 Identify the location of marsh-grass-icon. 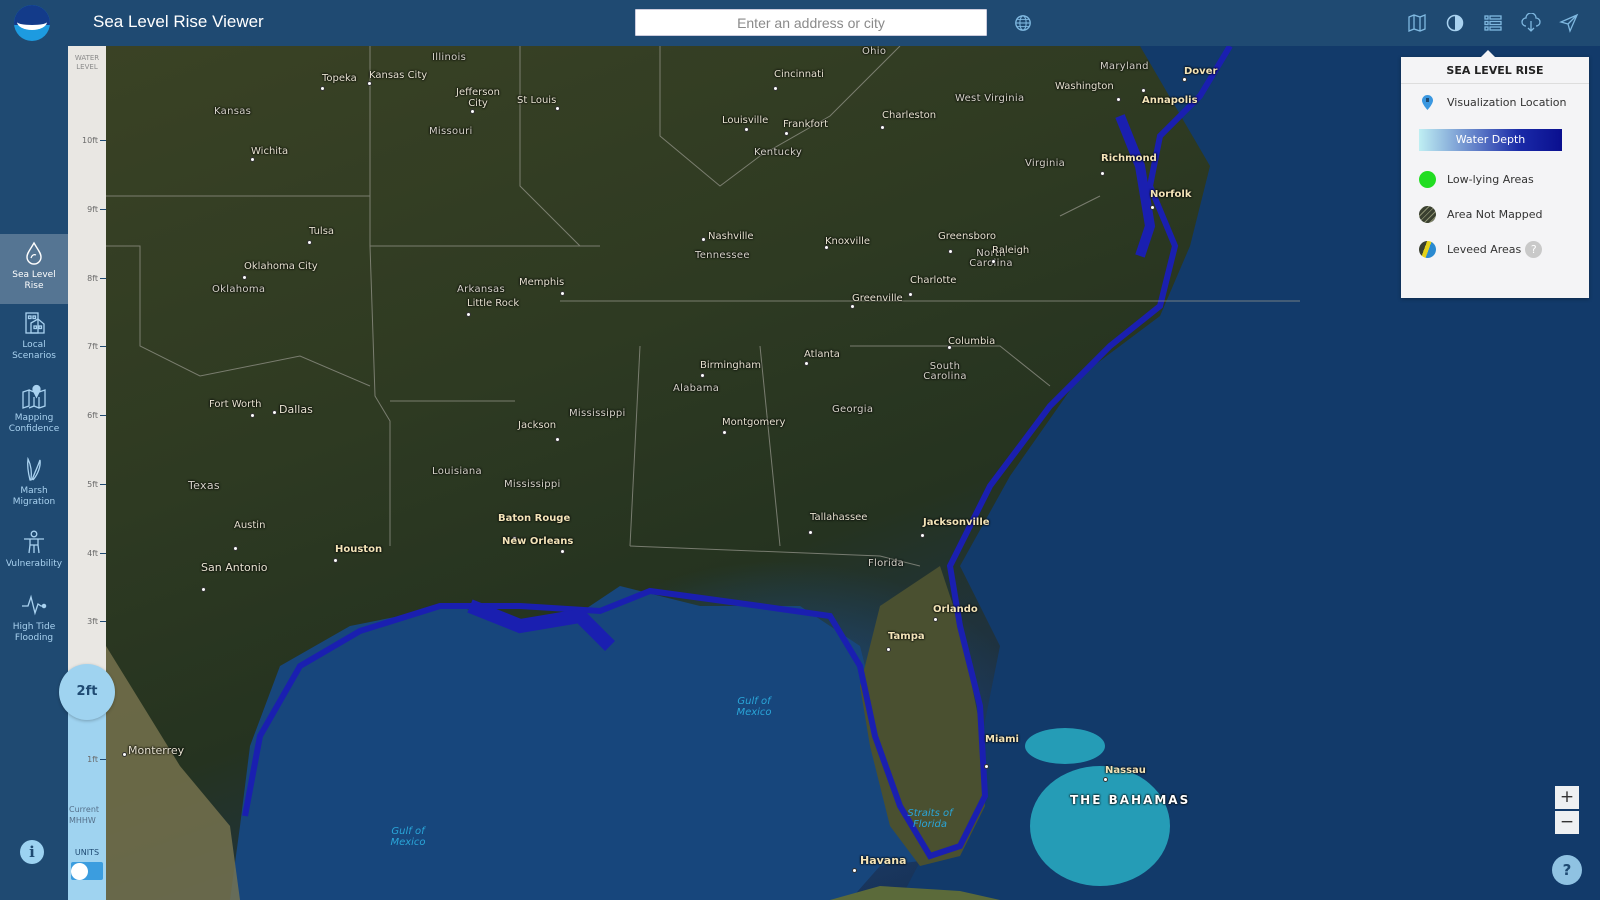
(33, 468).